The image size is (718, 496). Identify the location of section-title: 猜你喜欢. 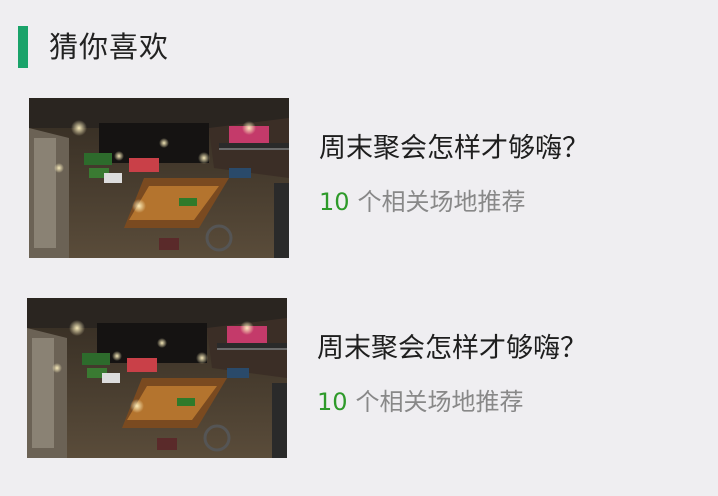
(109, 47).